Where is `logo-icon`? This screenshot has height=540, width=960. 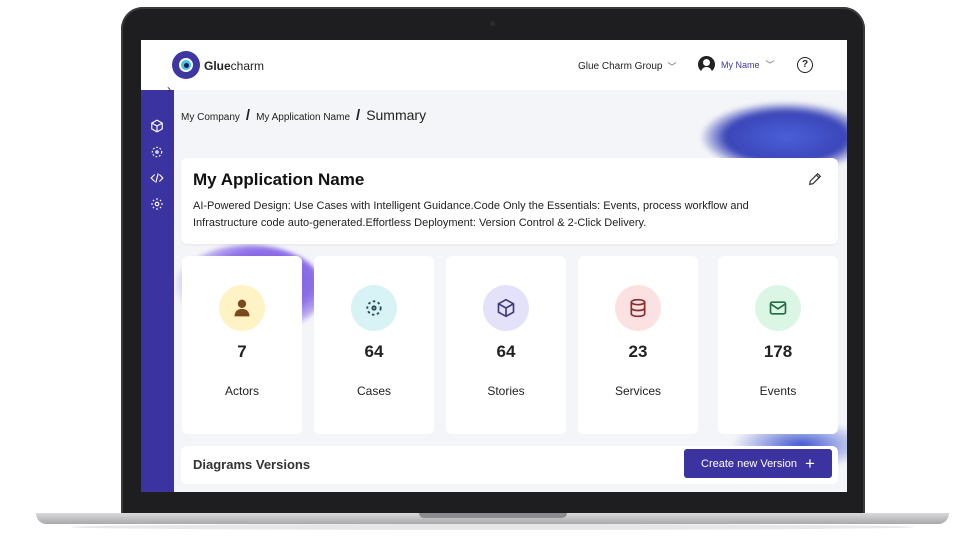
logo-icon is located at coordinates (186, 65).